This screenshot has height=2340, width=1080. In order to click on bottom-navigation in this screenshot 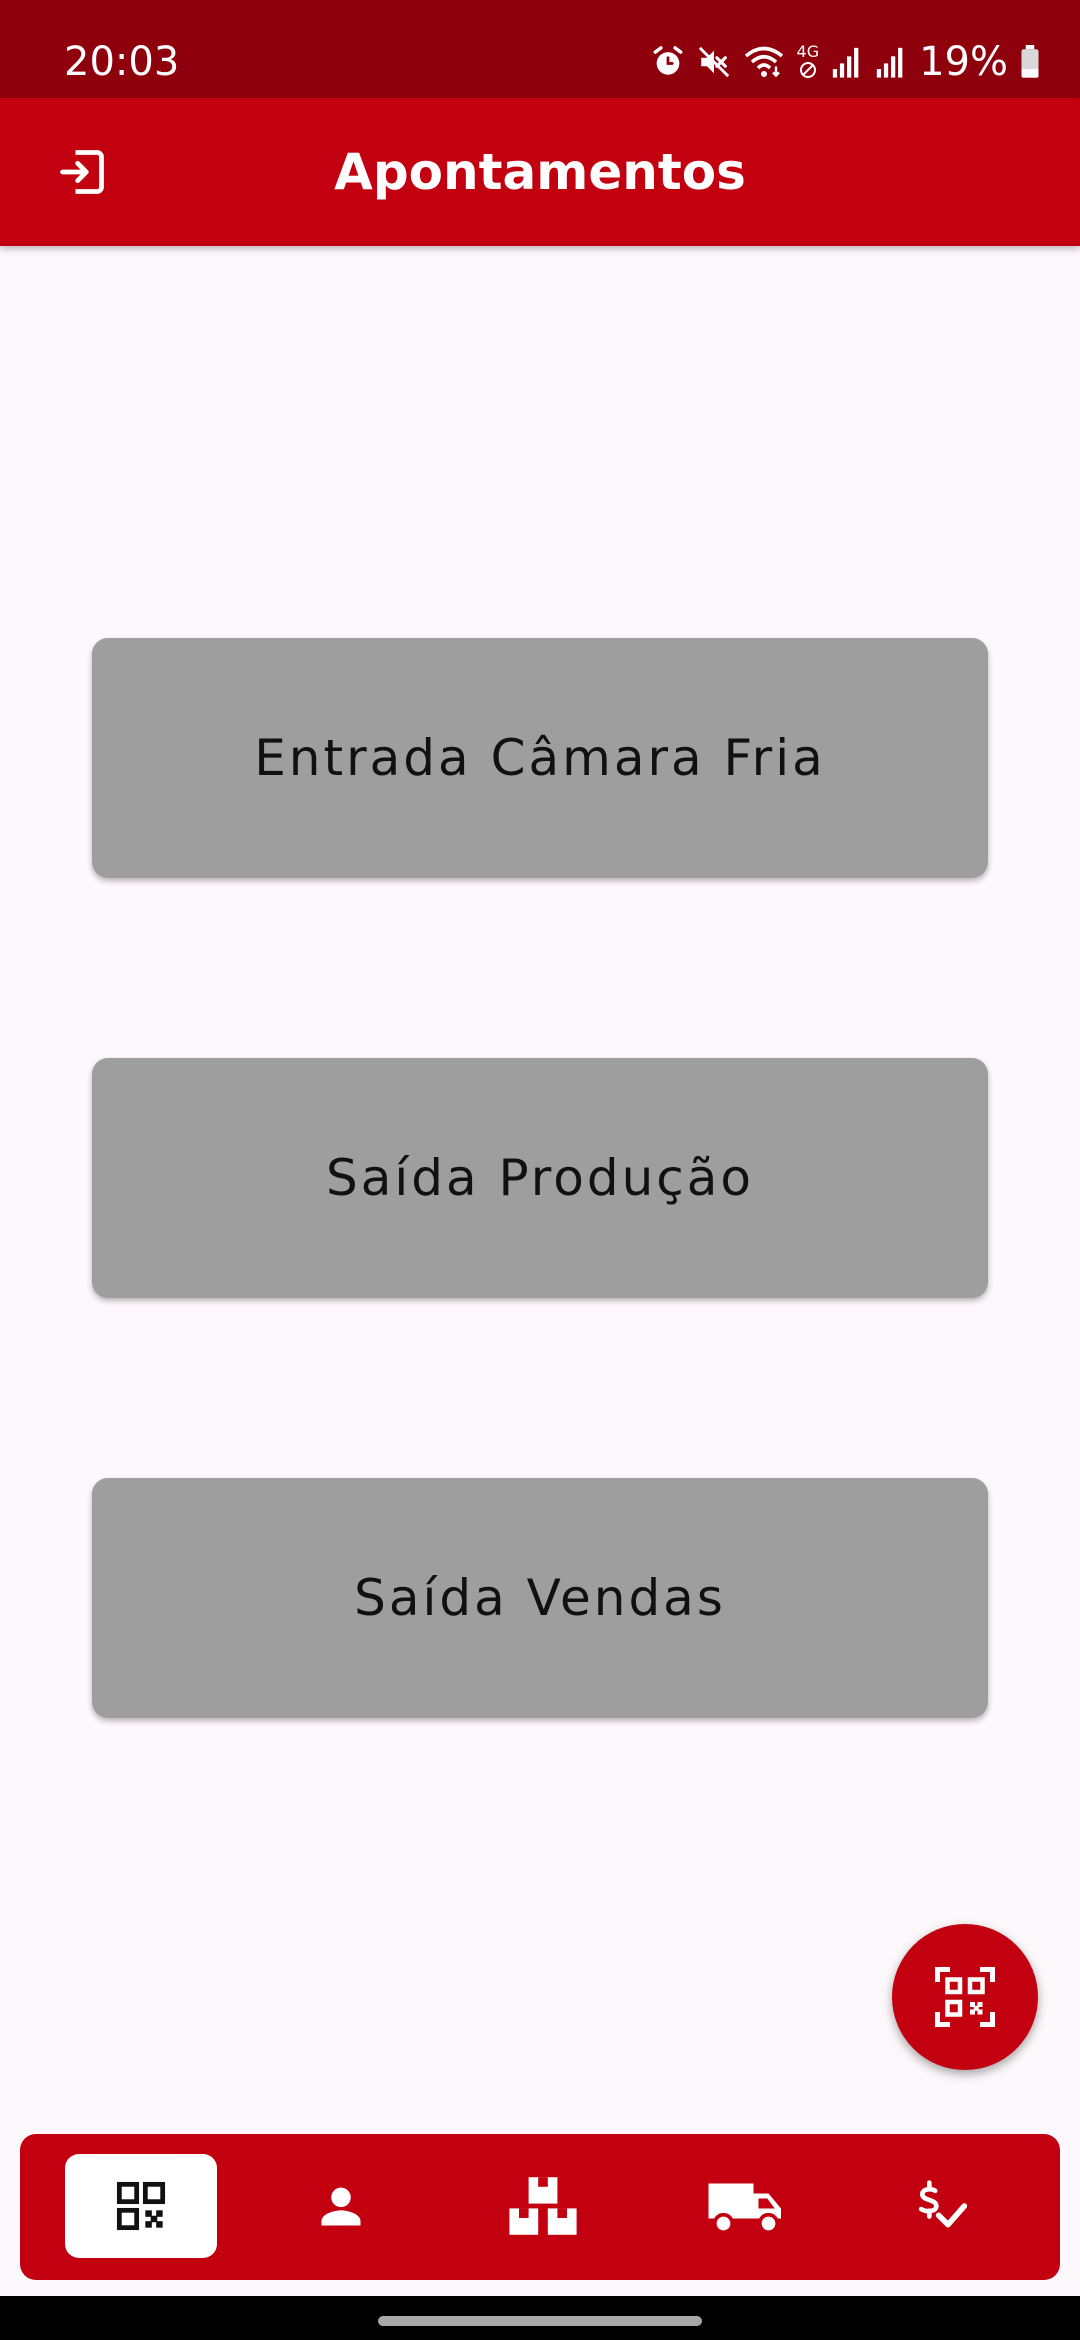, I will do `click(540, 2207)`.